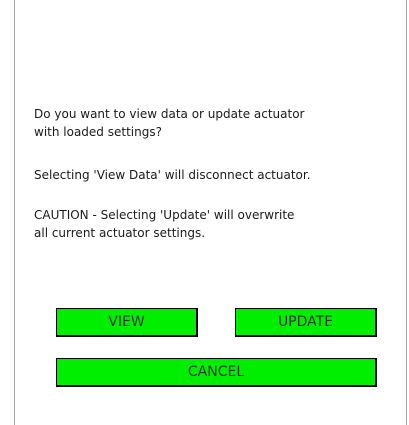 This screenshot has height=425, width=409. Describe the element at coordinates (306, 322) in the screenshot. I see `update-button: UPDATE` at that location.